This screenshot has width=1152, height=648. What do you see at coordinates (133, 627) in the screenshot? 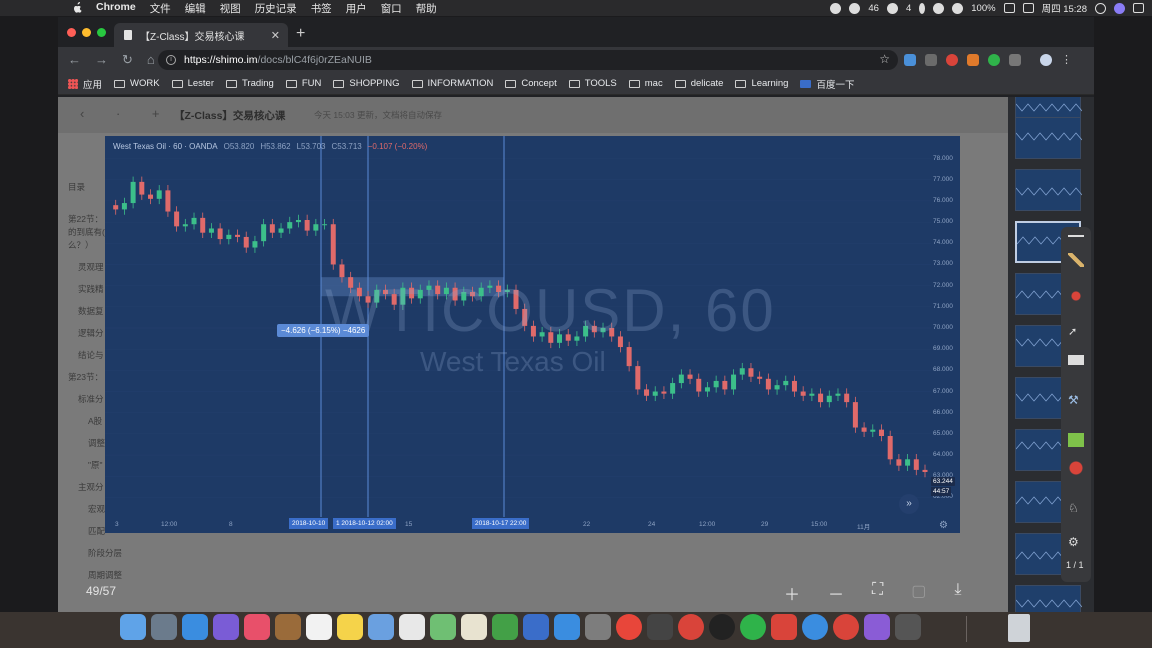
I see `finder-icon` at bounding box center [133, 627].